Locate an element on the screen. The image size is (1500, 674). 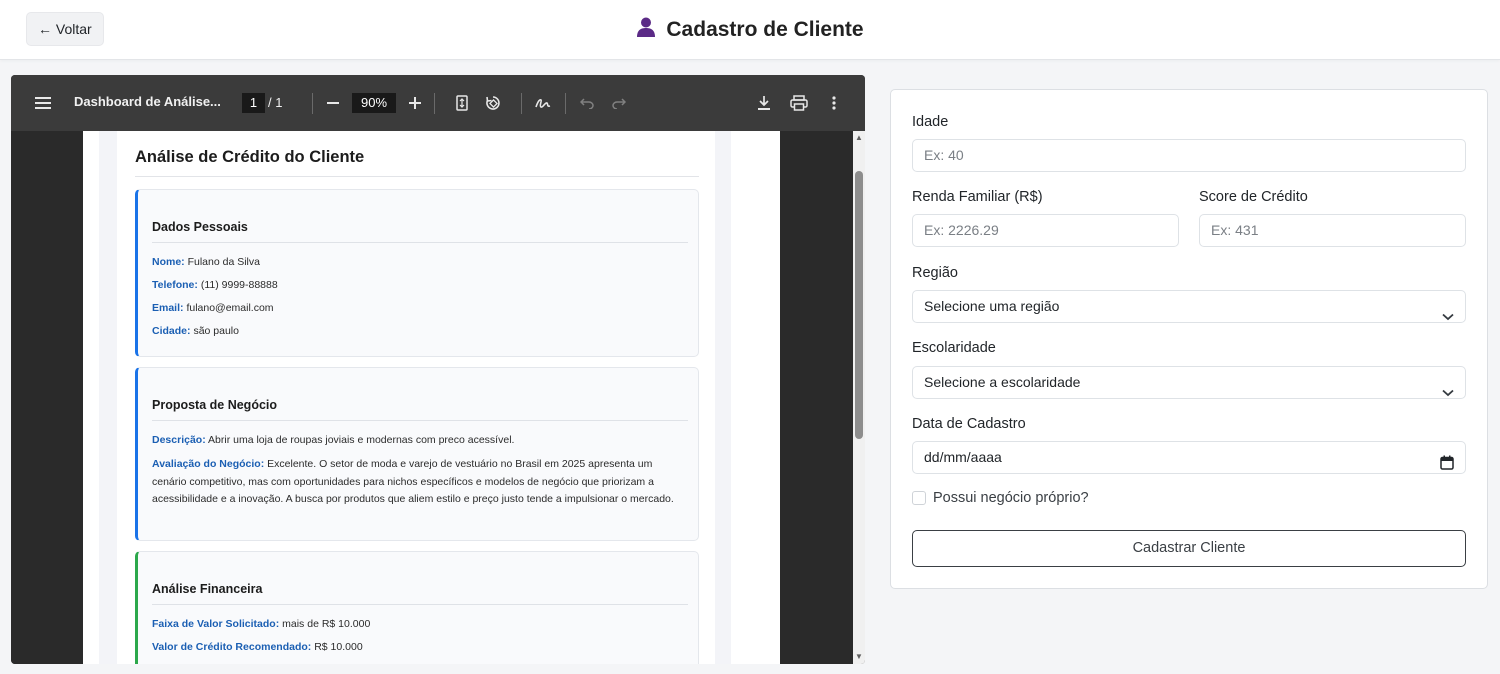
pdf-scrollbar: ▲ ▼ is located at coordinates (859, 397).